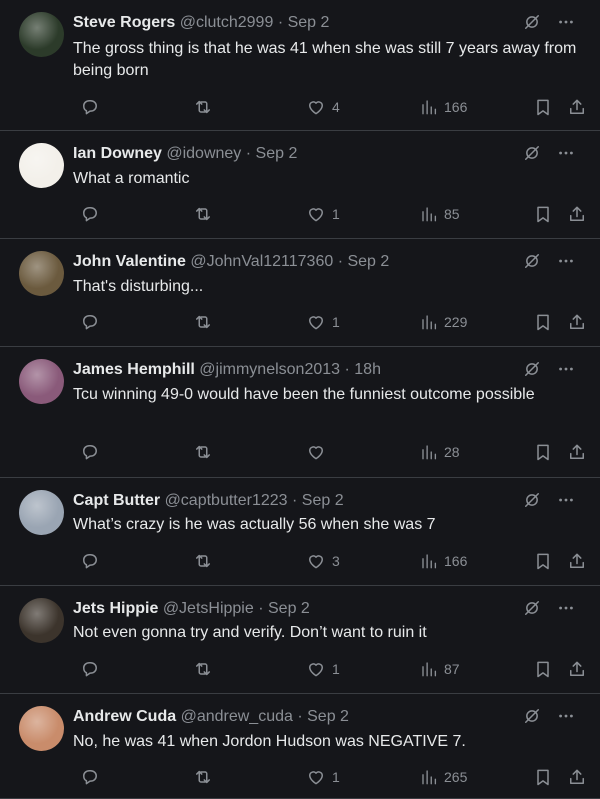  What do you see at coordinates (440, 322) in the screenshot?
I see `views-button: 229` at bounding box center [440, 322].